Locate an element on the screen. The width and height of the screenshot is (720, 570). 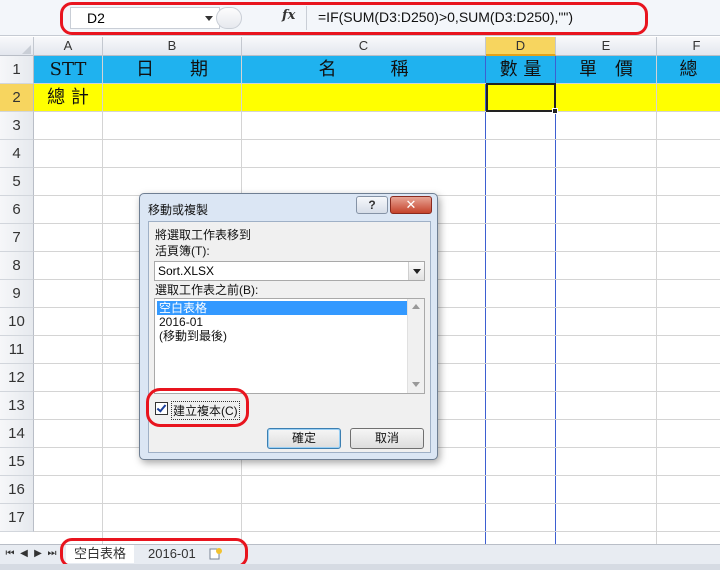
sheet-listbox: 空白表格 2016-01 (移動到最後) is located at coordinates (289, 346).